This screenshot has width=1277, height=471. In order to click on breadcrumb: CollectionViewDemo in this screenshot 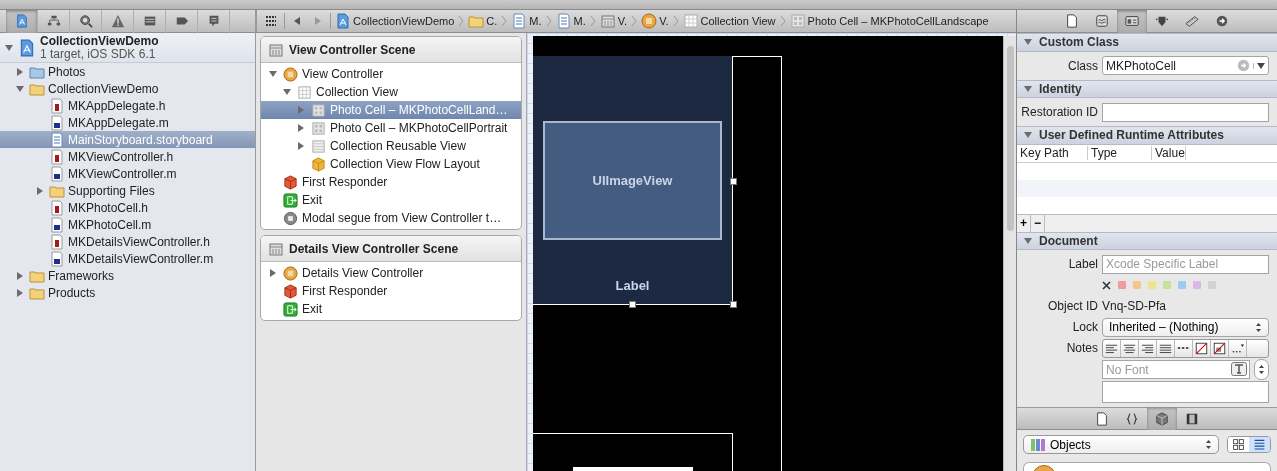, I will do `click(395, 21)`.